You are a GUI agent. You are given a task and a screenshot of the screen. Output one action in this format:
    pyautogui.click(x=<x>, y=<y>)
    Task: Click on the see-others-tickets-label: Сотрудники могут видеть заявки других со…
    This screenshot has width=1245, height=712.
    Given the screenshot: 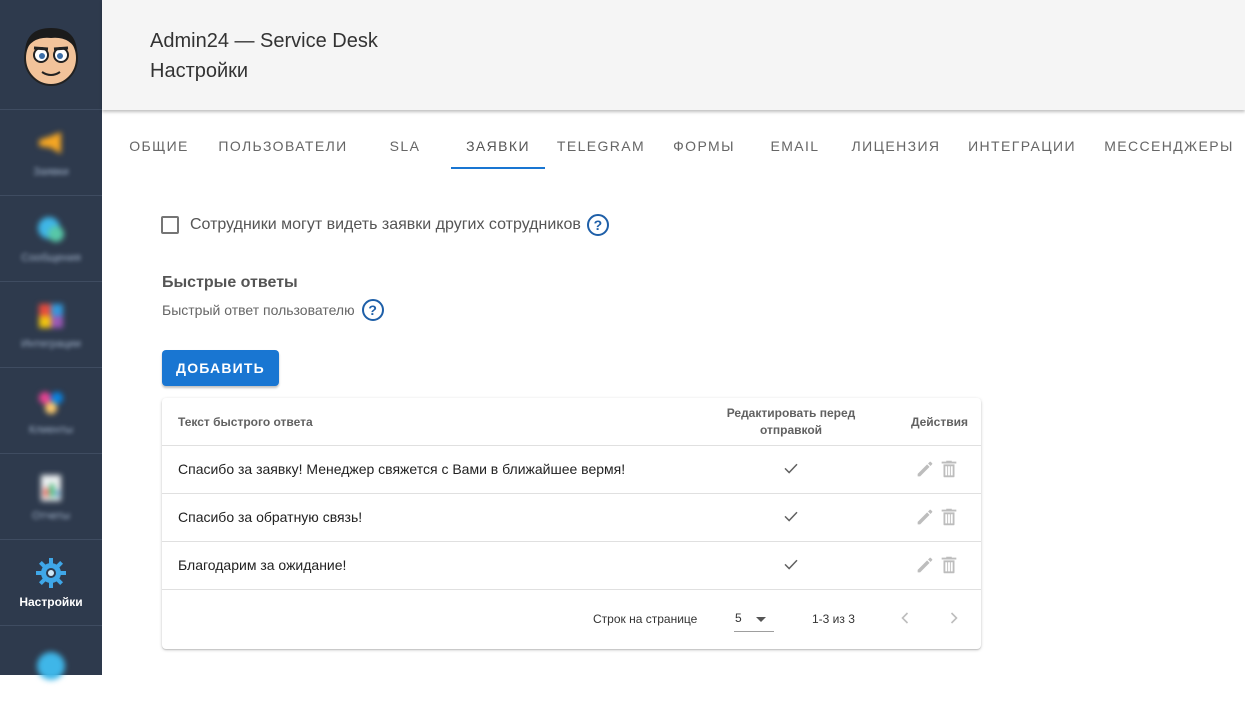 What is the action you would take?
    pyautogui.click(x=385, y=224)
    